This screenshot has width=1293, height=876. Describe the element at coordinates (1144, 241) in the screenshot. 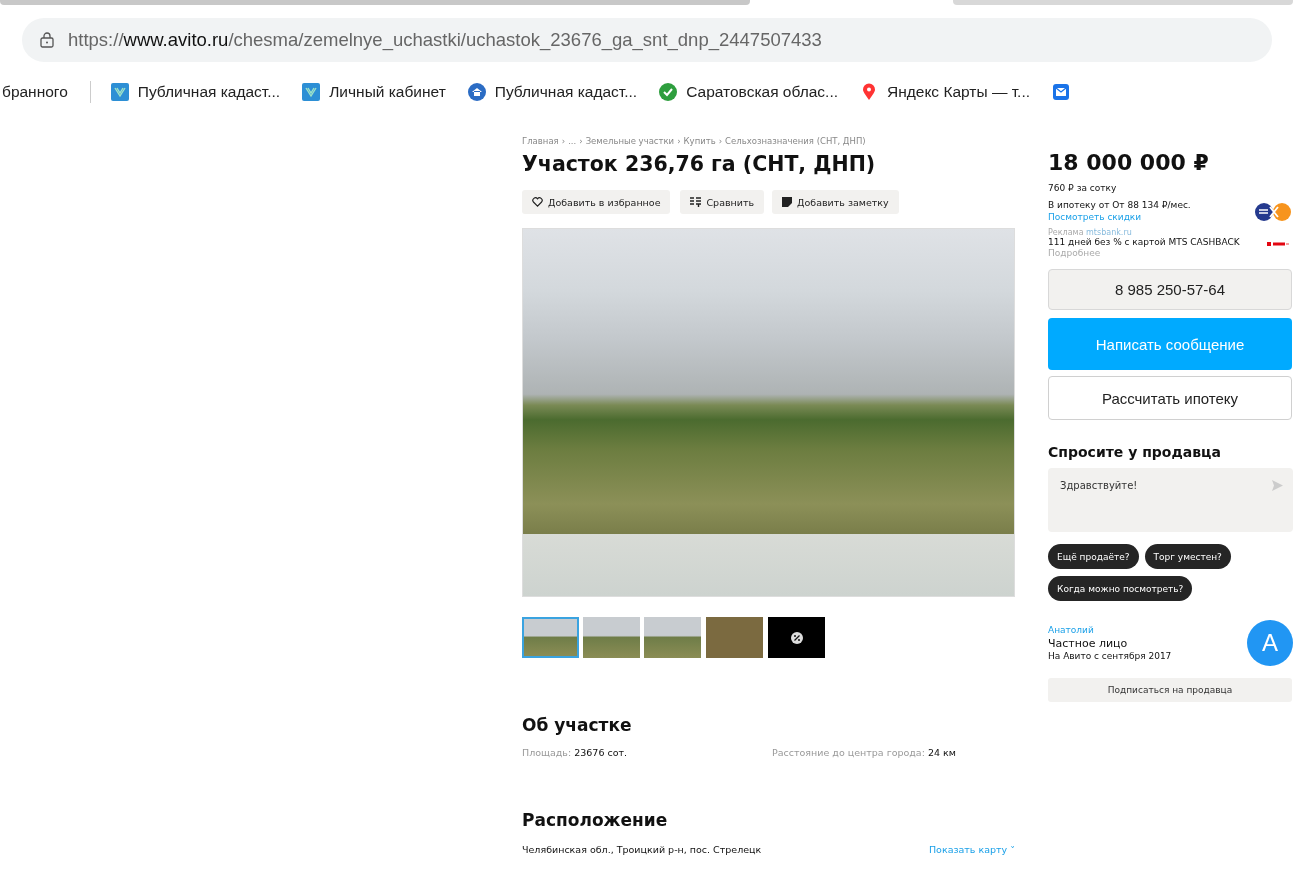

I see `ad-text: 111 дней без % с картой MTS CASHBACK` at that location.